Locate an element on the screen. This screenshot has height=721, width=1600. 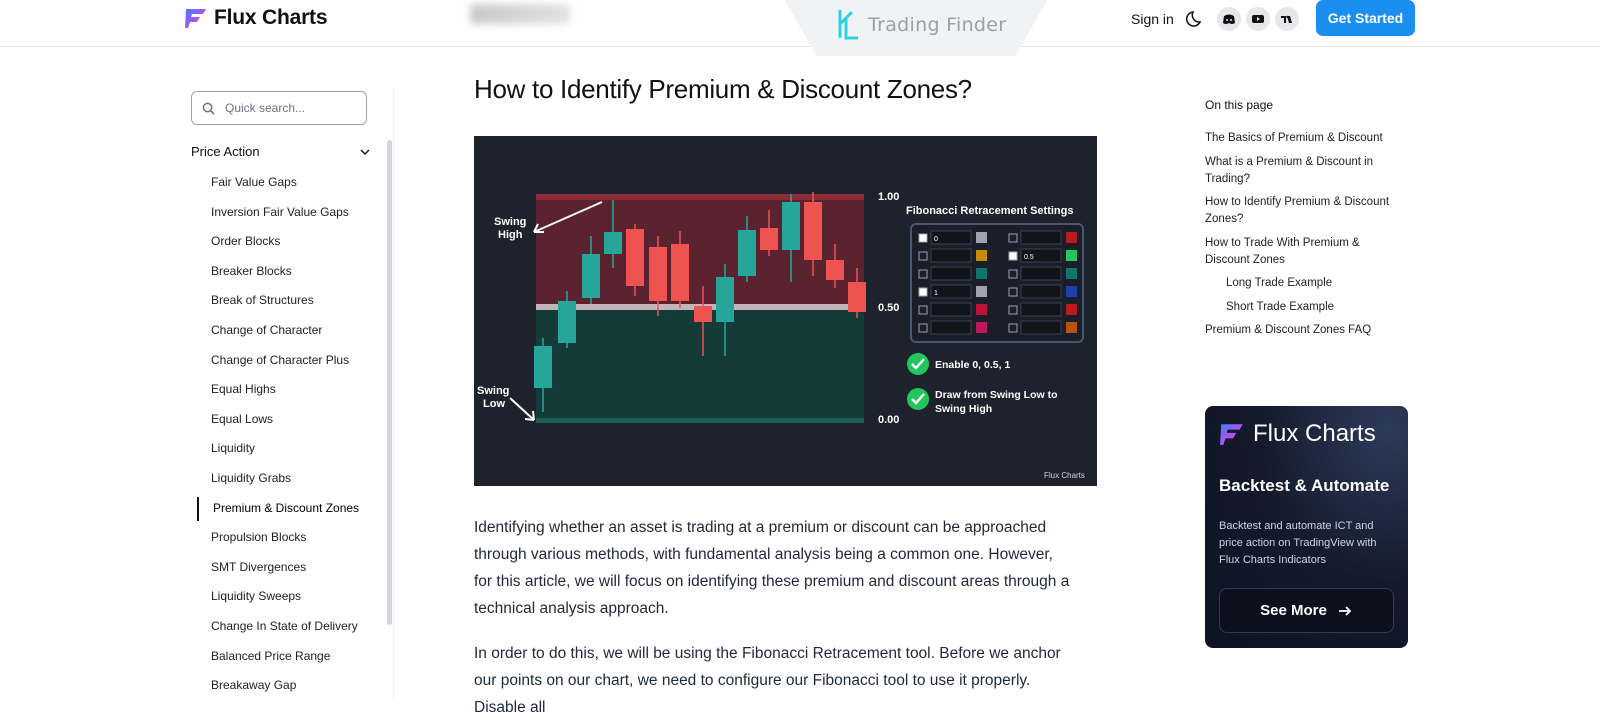
swing-low-arrow is located at coordinates (522, 409).